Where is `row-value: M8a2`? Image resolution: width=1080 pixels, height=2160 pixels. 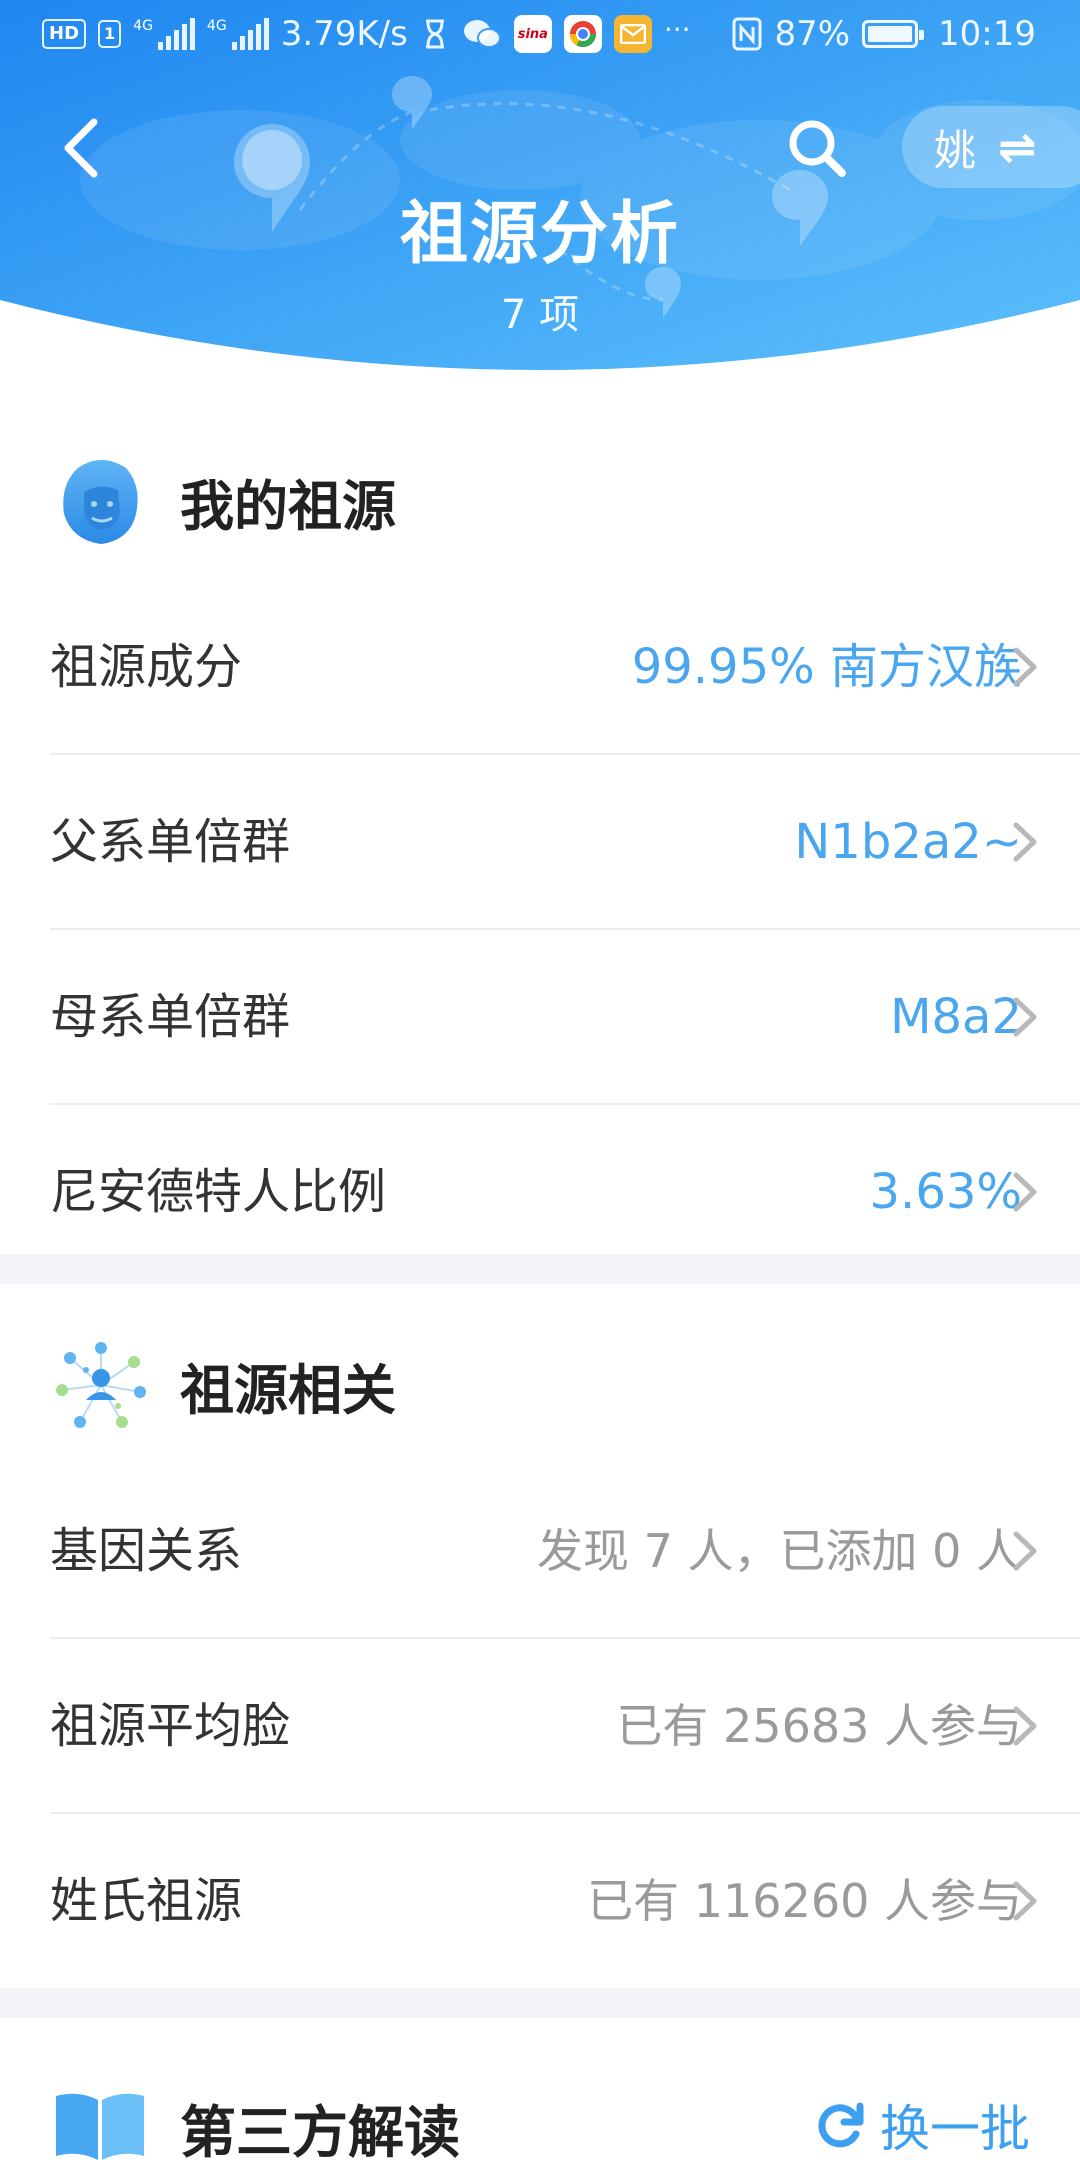 row-value: M8a2 is located at coordinates (956, 1017).